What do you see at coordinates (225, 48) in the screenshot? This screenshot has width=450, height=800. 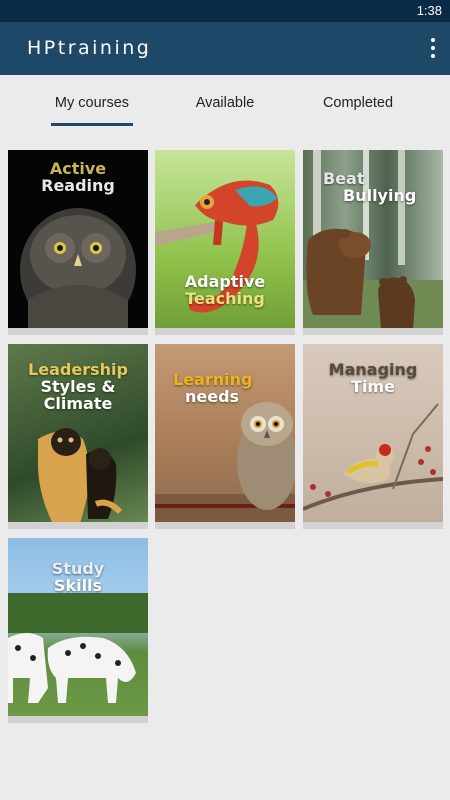 I see `app-bar: HPtraining` at bounding box center [225, 48].